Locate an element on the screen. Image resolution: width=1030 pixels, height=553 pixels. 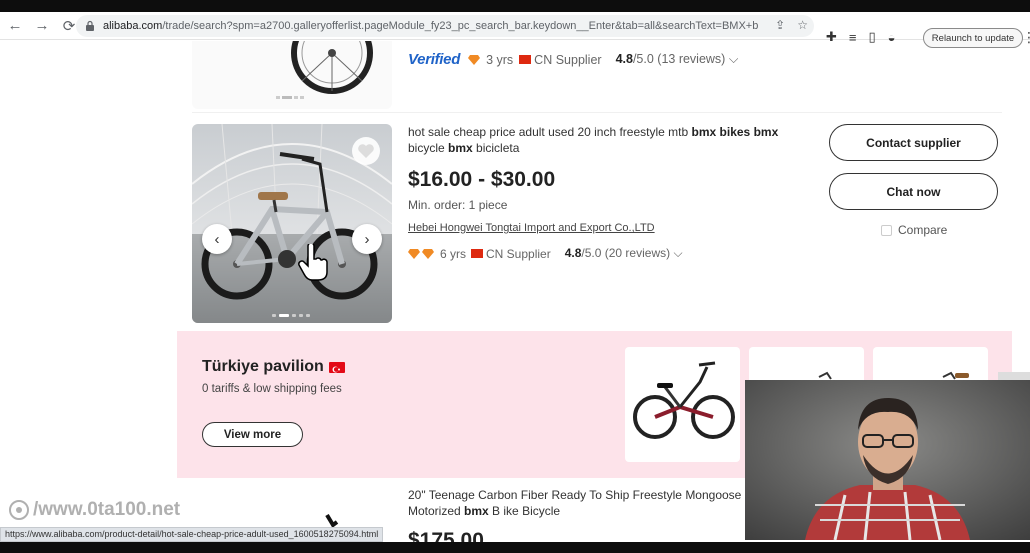
pavilion-title: Türkiye pavilion is located at coordinates (273, 367).